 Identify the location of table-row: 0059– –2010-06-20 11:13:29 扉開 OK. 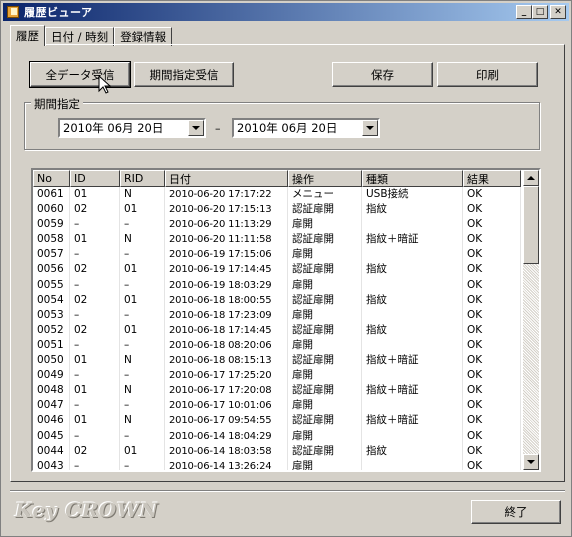
(277, 225).